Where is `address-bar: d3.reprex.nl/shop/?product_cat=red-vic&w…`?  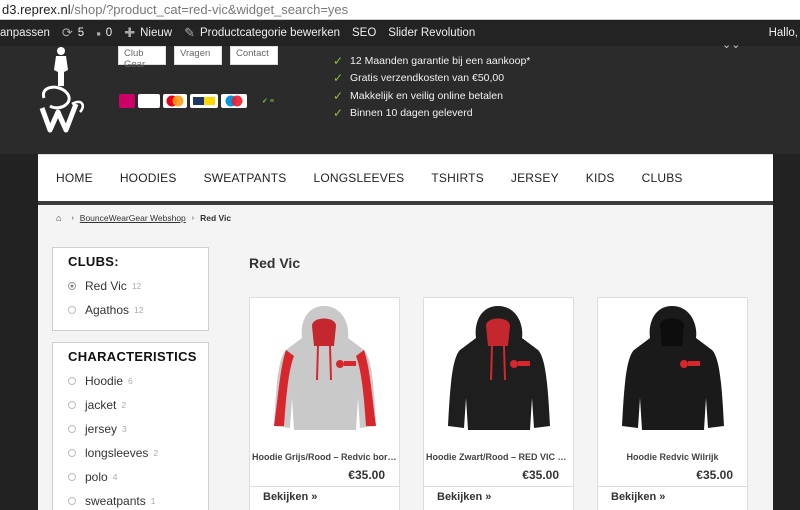
address-bar: d3.reprex.nl/shop/?product_cat=red-vic&w… is located at coordinates (400, 10).